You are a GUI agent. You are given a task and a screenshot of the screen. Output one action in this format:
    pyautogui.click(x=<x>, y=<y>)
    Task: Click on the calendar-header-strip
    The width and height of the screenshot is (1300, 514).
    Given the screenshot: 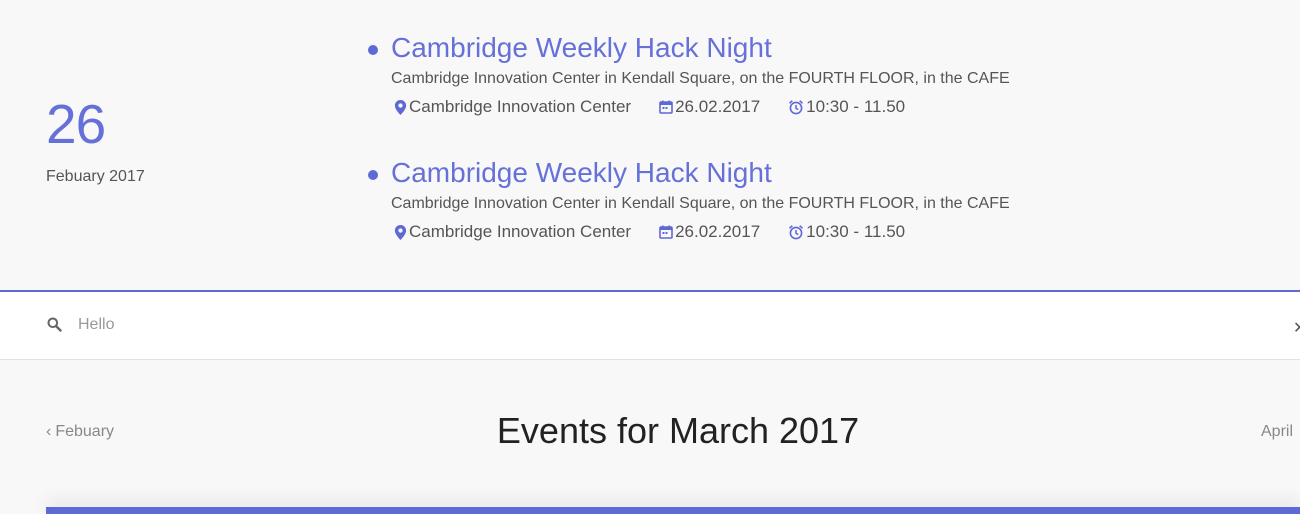 What is the action you would take?
    pyautogui.click(x=673, y=510)
    